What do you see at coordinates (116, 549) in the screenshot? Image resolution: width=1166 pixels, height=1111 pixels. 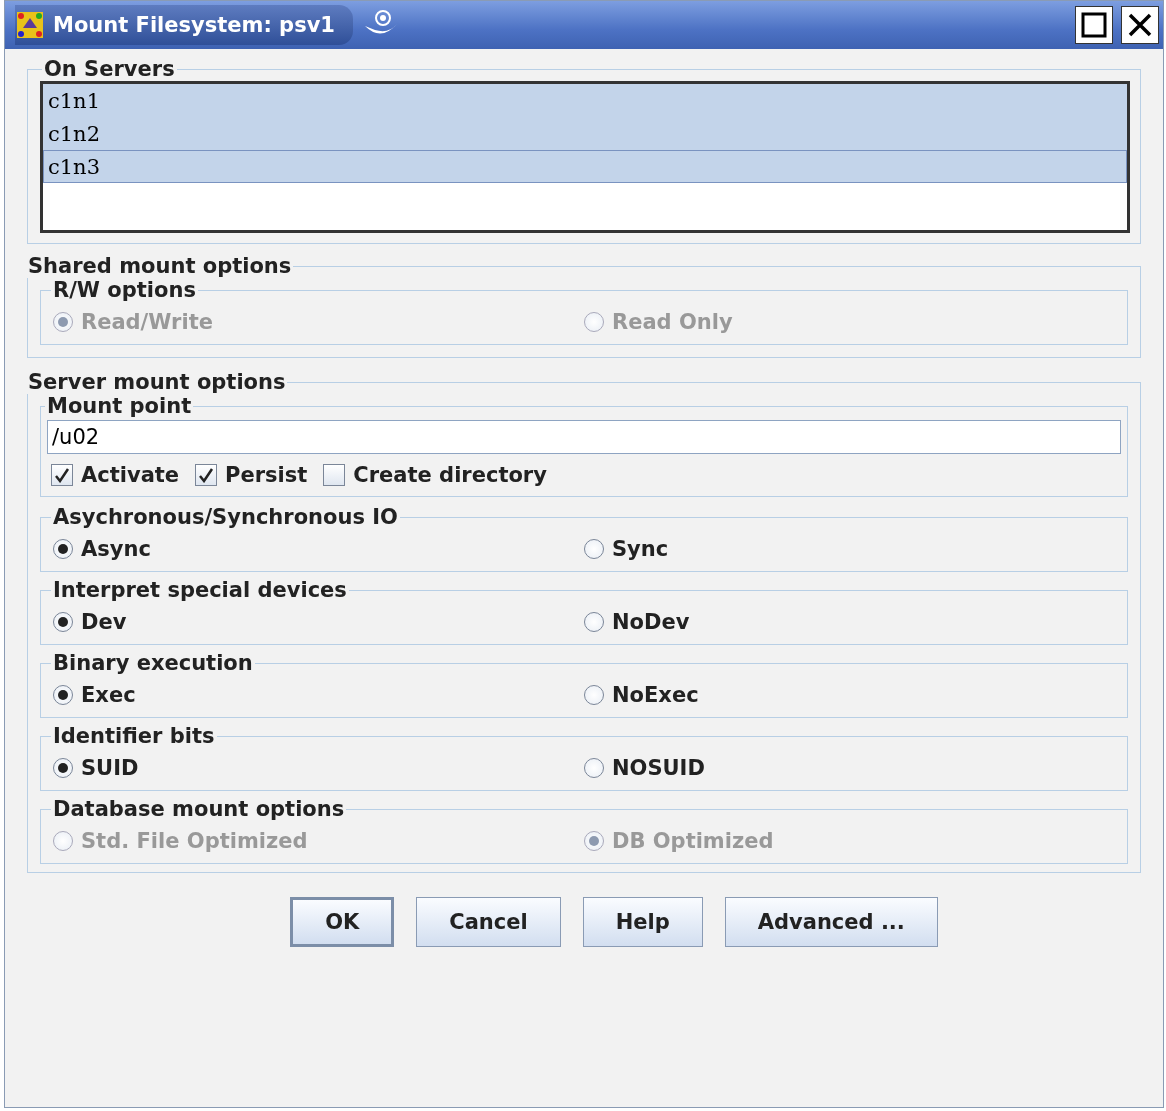 I see `radio-label: Async` at bounding box center [116, 549].